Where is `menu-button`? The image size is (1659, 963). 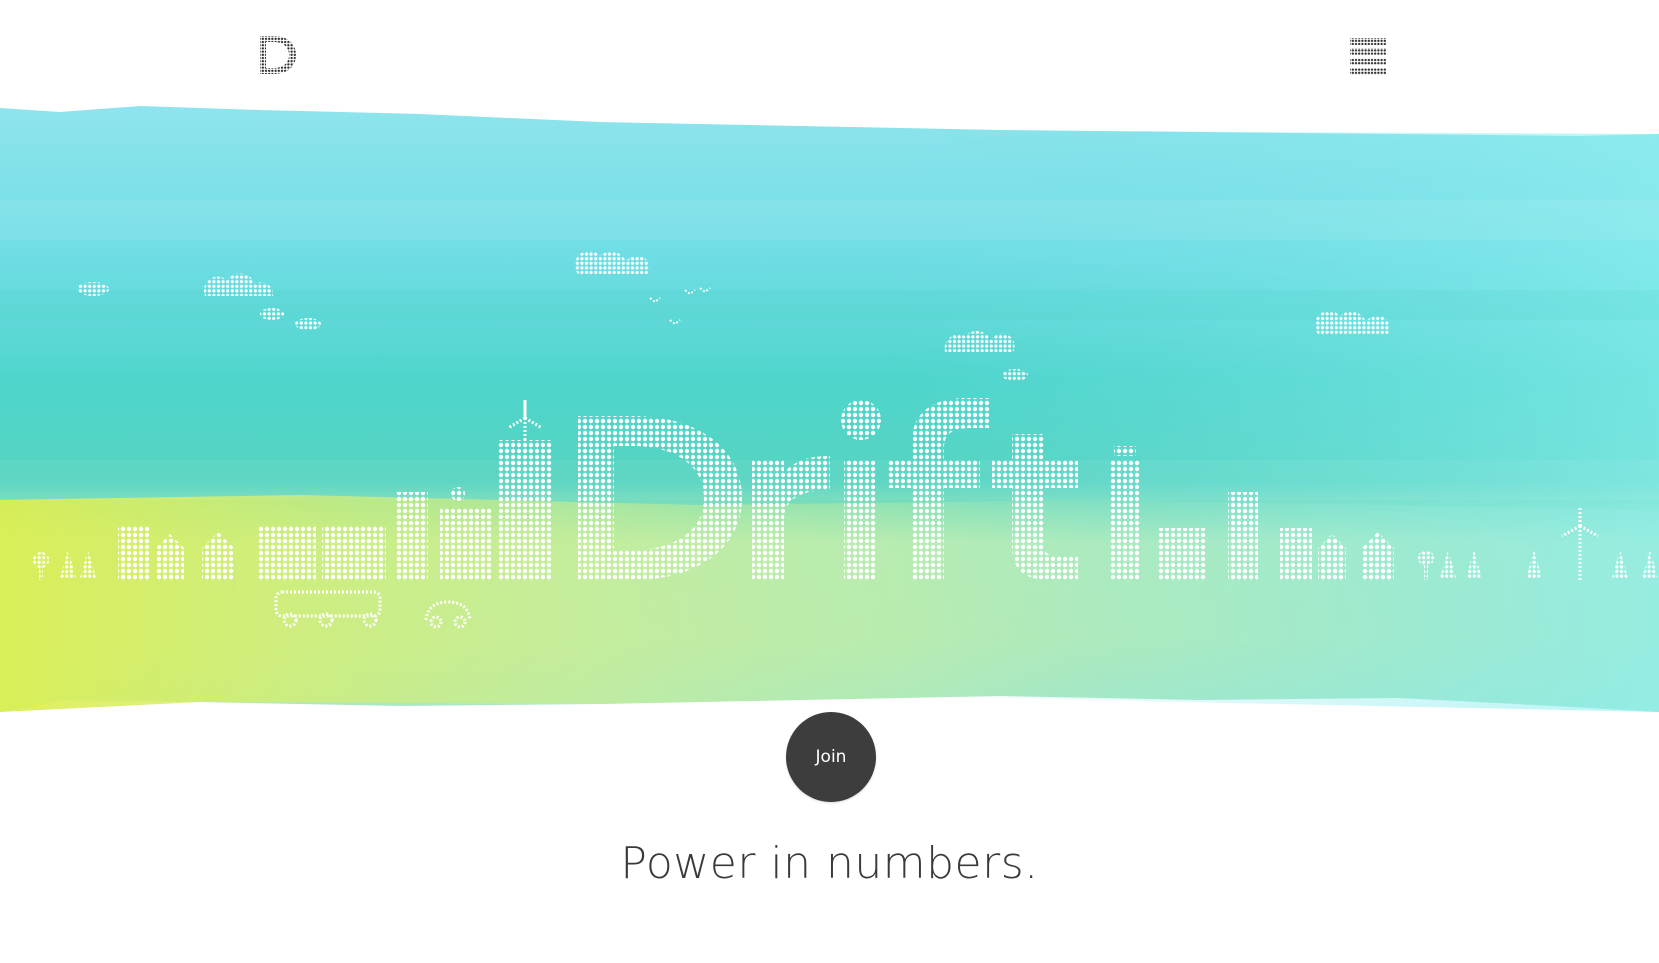 menu-button is located at coordinates (1368, 57).